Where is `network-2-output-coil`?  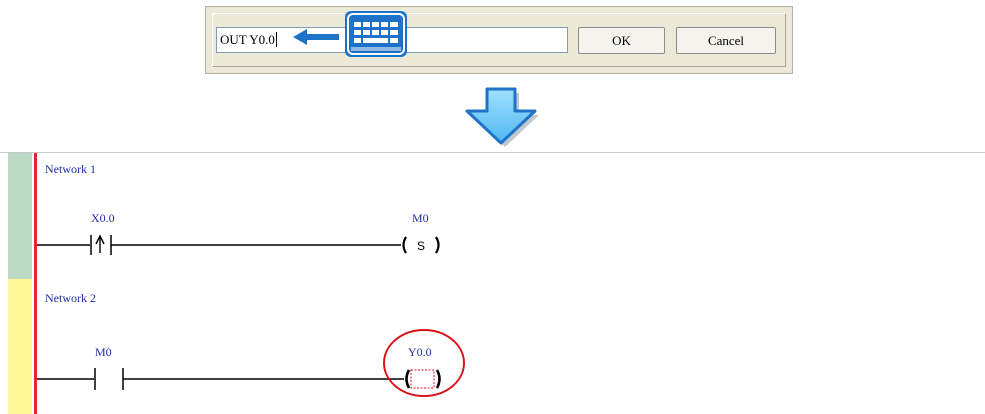
network-2-output-coil is located at coordinates (423, 379).